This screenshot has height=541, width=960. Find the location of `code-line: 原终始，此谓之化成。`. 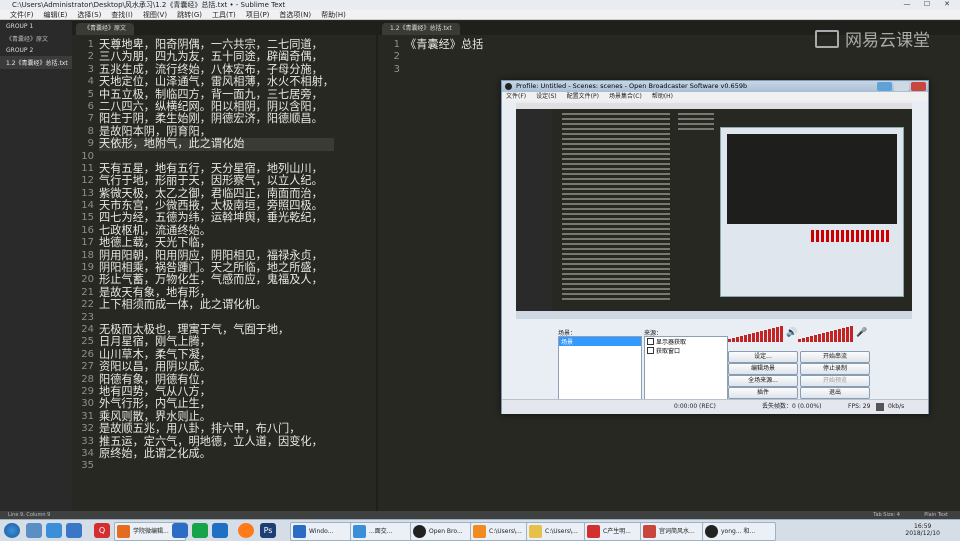

code-line: 原终始，此谓之化成。 is located at coordinates (216, 453).